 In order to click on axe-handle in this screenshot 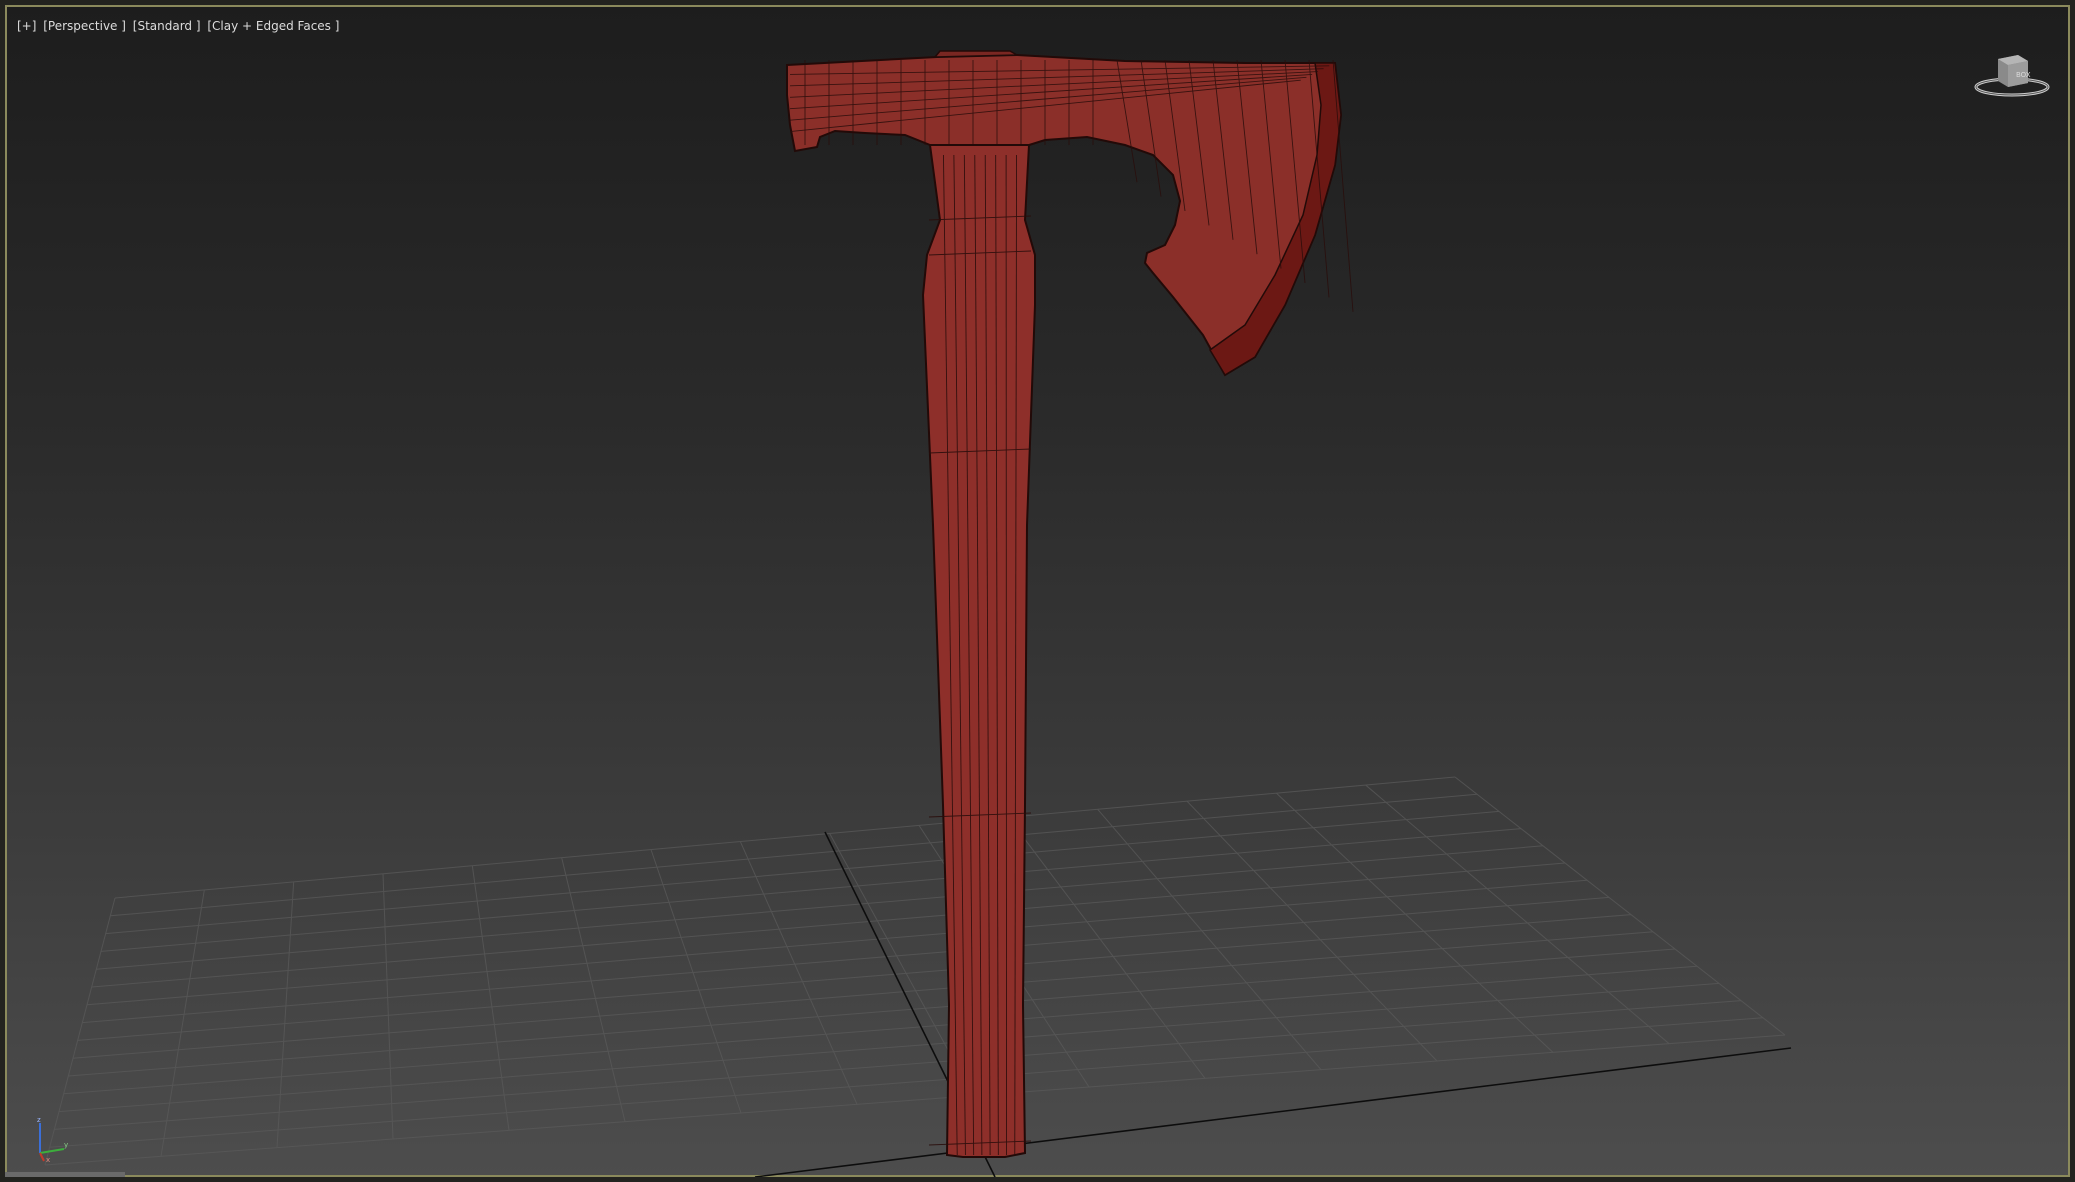, I will do `click(978, 651)`.